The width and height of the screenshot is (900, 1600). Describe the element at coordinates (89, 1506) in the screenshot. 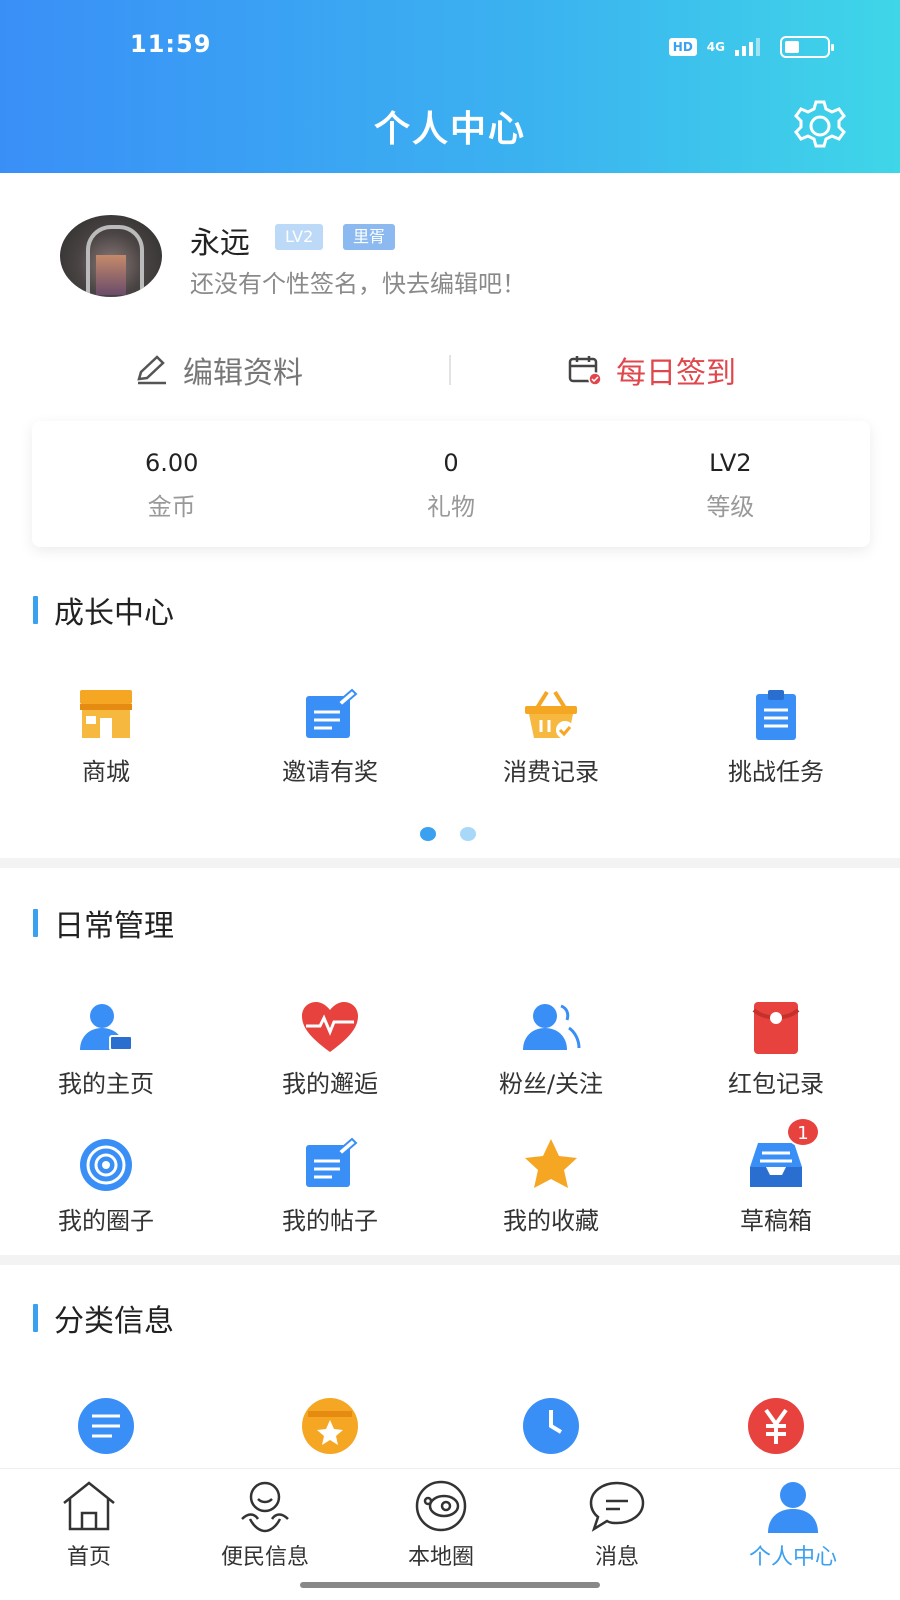

I see `home-icon` at that location.